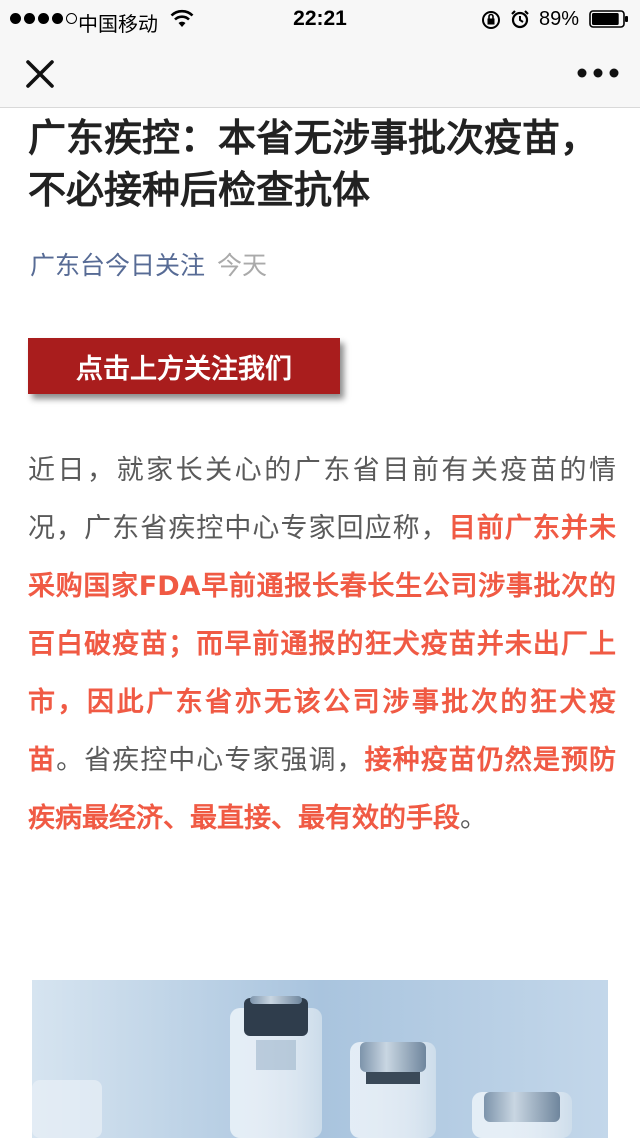  I want to click on rotation-lock-icon, so click(491, 20).